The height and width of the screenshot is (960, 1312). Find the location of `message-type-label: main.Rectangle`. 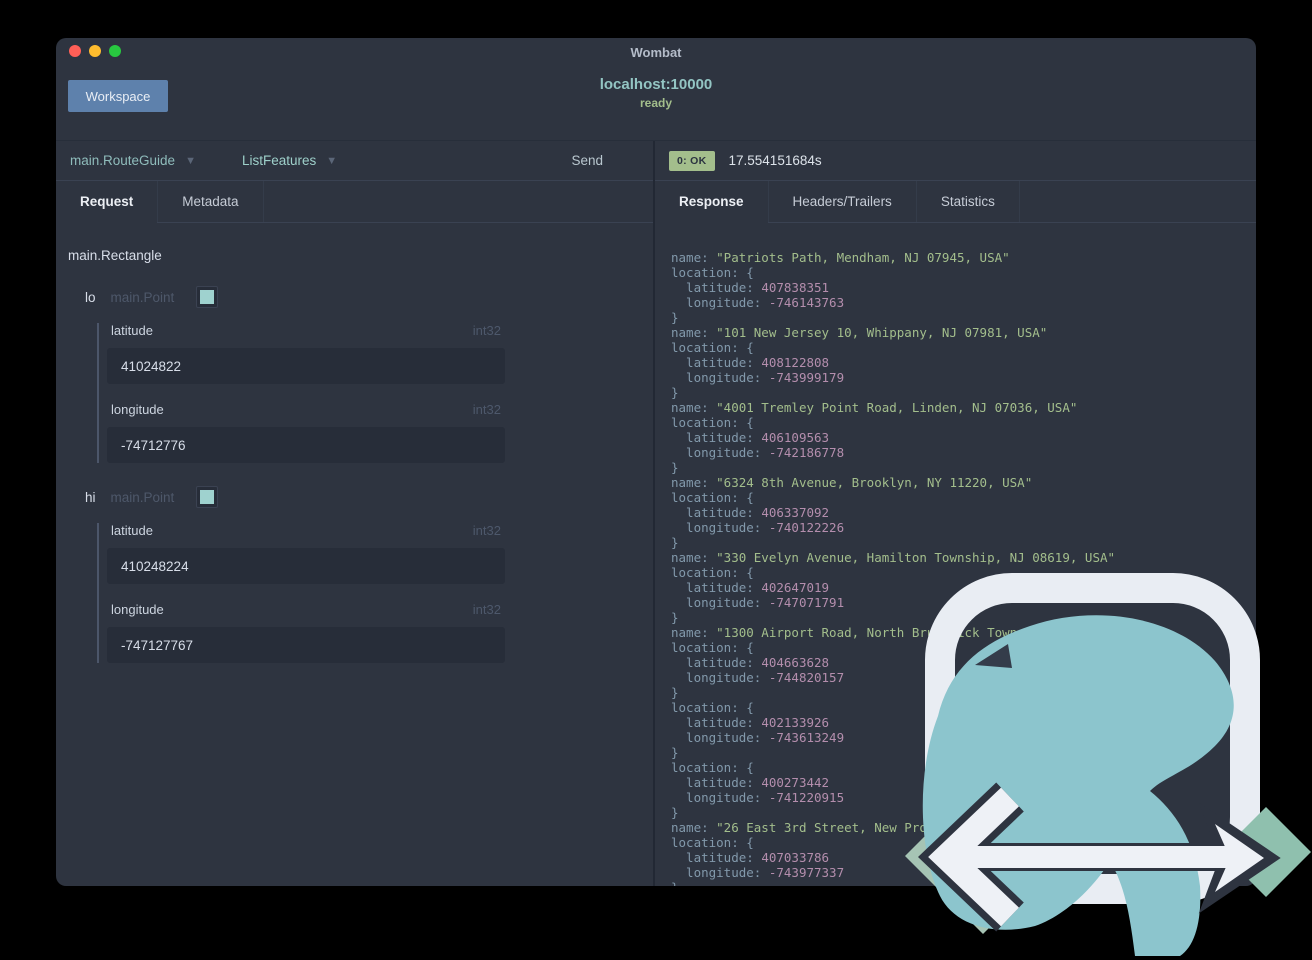

message-type-label: main.Rectangle is located at coordinates (115, 255).